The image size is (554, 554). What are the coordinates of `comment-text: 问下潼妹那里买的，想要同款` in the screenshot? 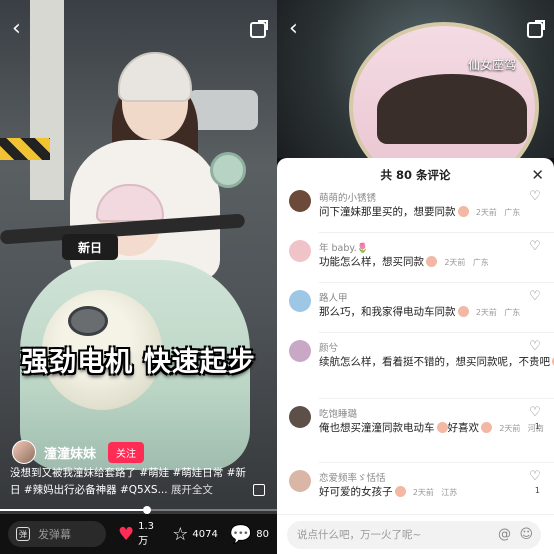 It's located at (387, 212).